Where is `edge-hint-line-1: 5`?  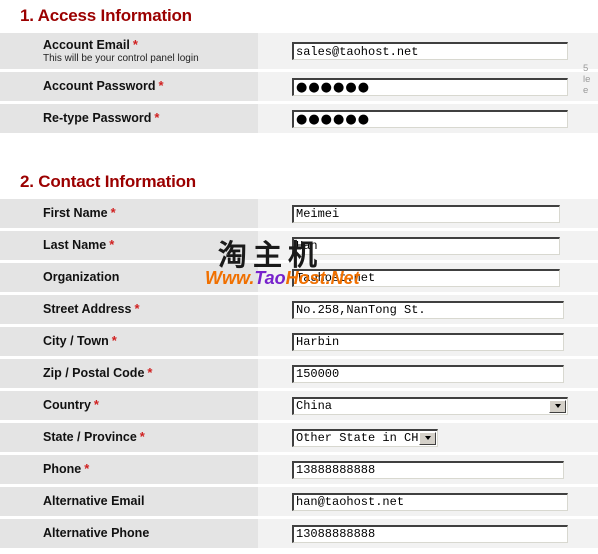 edge-hint-line-1: 5 is located at coordinates (586, 68).